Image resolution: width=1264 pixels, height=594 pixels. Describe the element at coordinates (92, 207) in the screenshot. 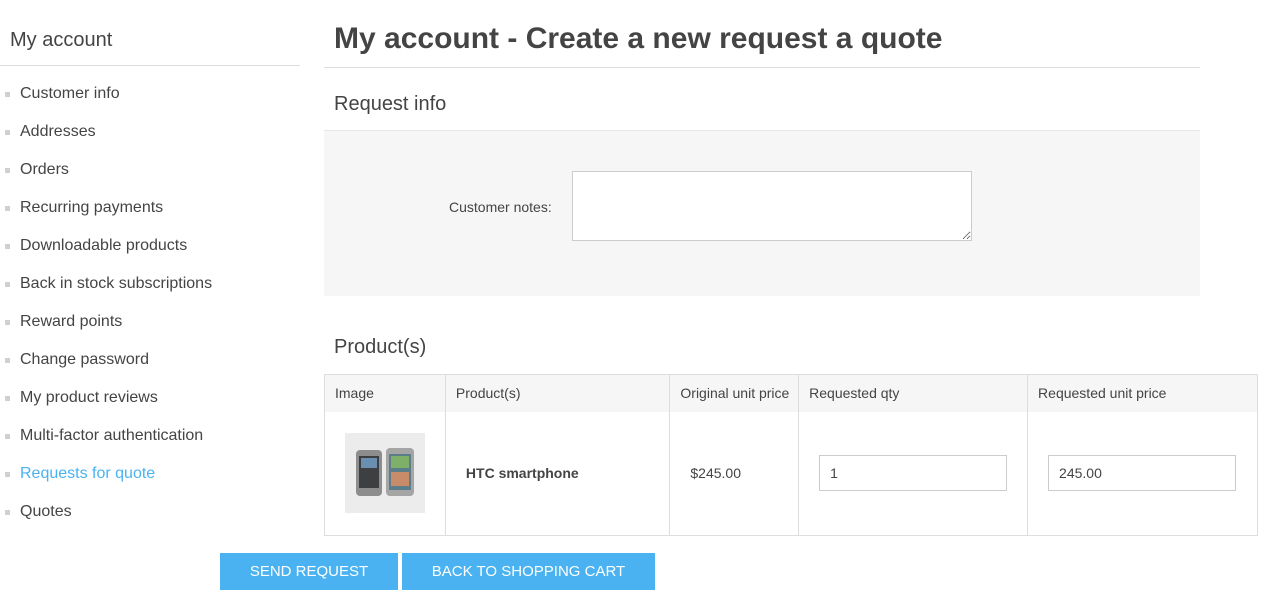

I see `sidebar-item-label: Recurring payments` at that location.